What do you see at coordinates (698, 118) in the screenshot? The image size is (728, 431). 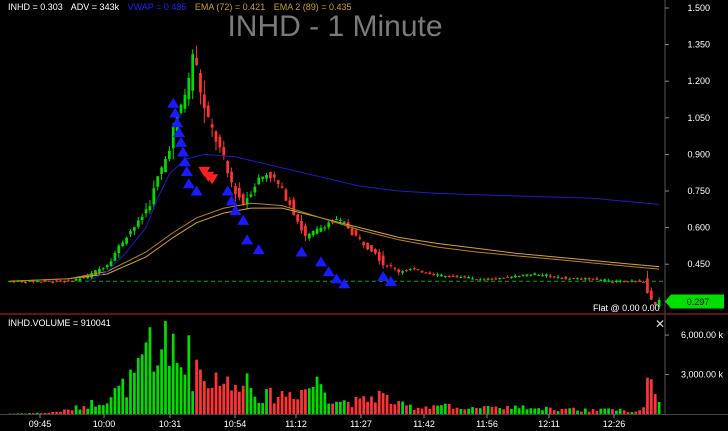 I see `price-tick-label: 1.050` at bounding box center [698, 118].